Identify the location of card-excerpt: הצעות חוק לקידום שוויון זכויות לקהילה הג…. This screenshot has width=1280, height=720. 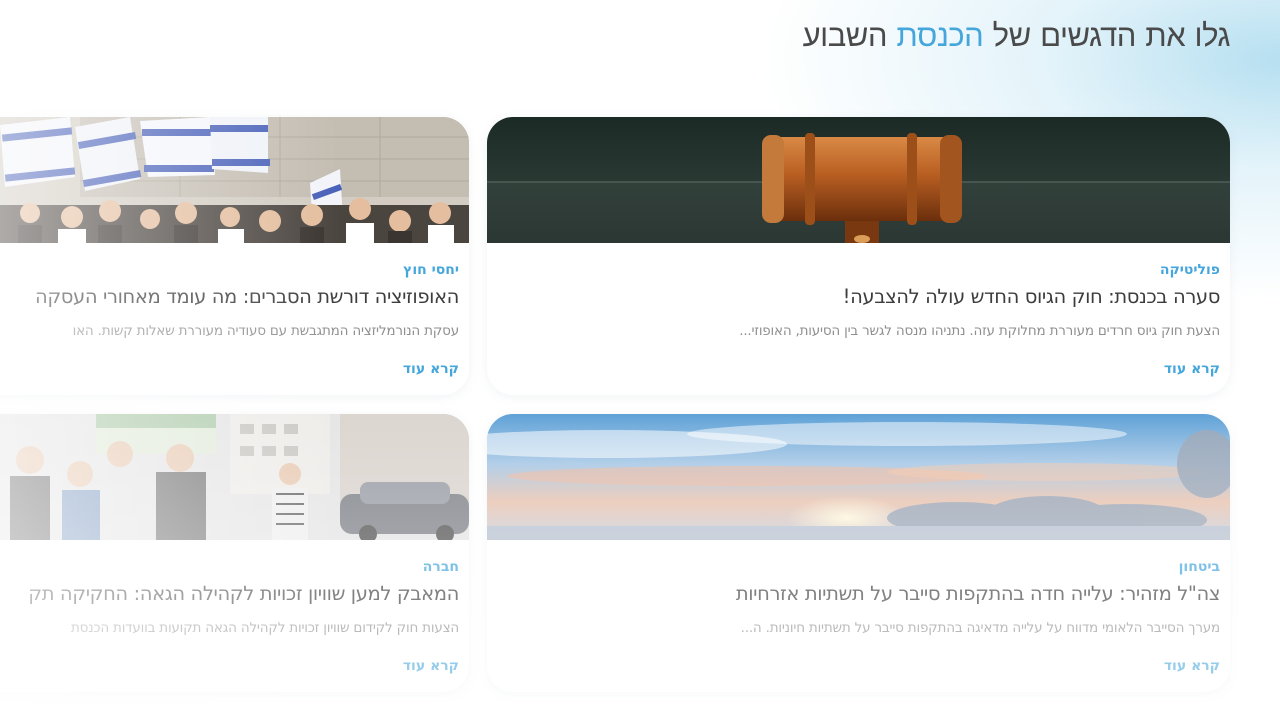
(264, 628).